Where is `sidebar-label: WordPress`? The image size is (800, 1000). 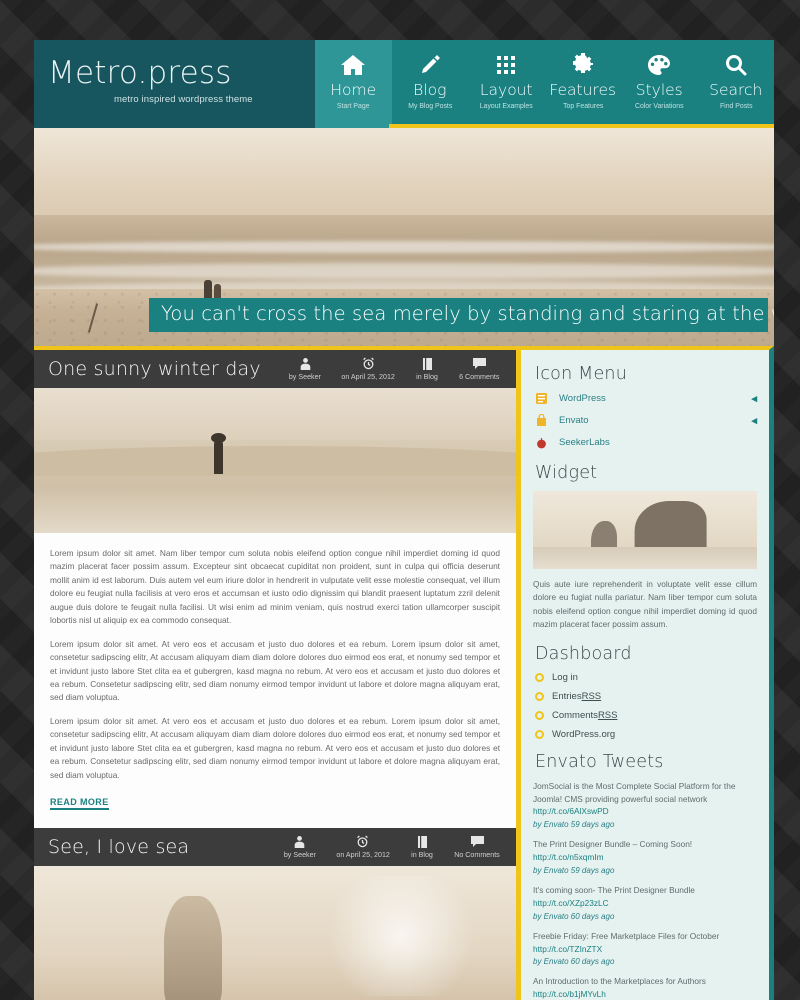 sidebar-label: WordPress is located at coordinates (582, 398).